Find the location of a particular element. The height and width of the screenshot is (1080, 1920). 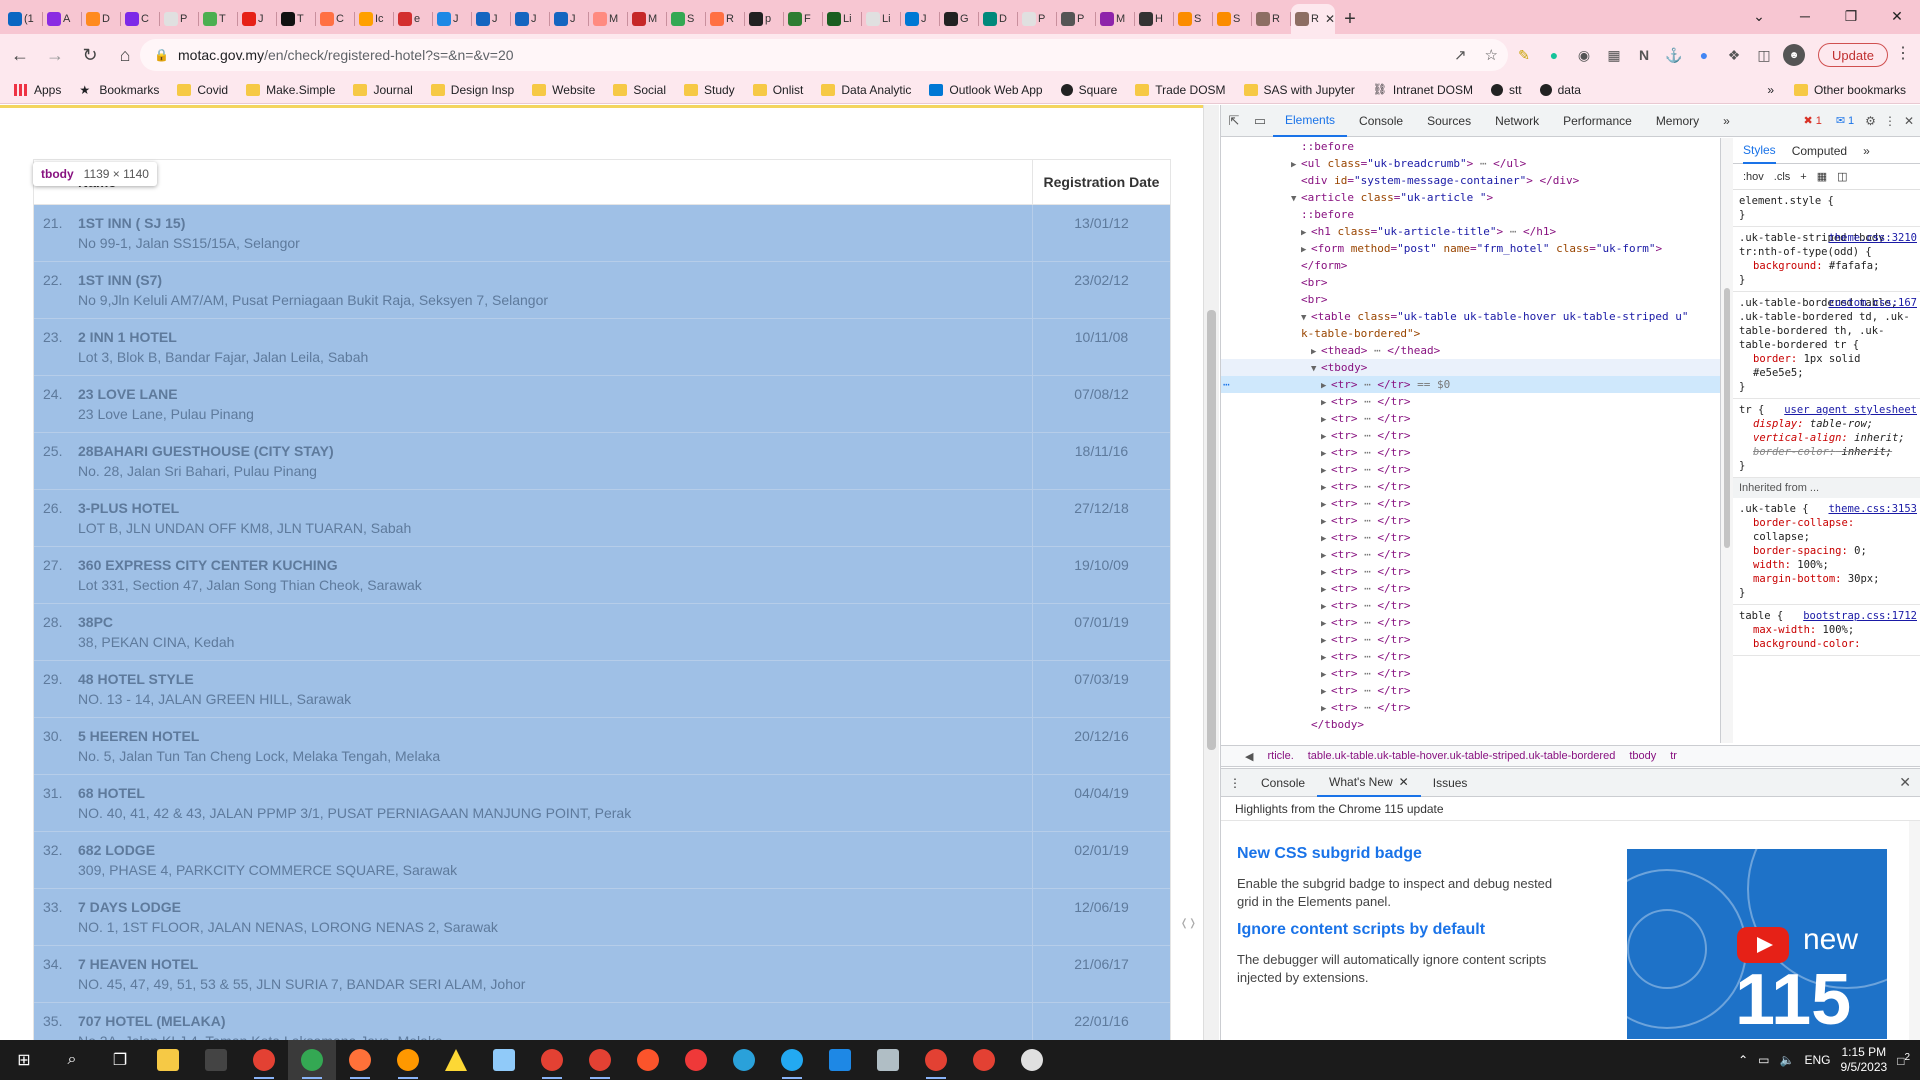

info-badge: ✉ 1 is located at coordinates (1845, 121).